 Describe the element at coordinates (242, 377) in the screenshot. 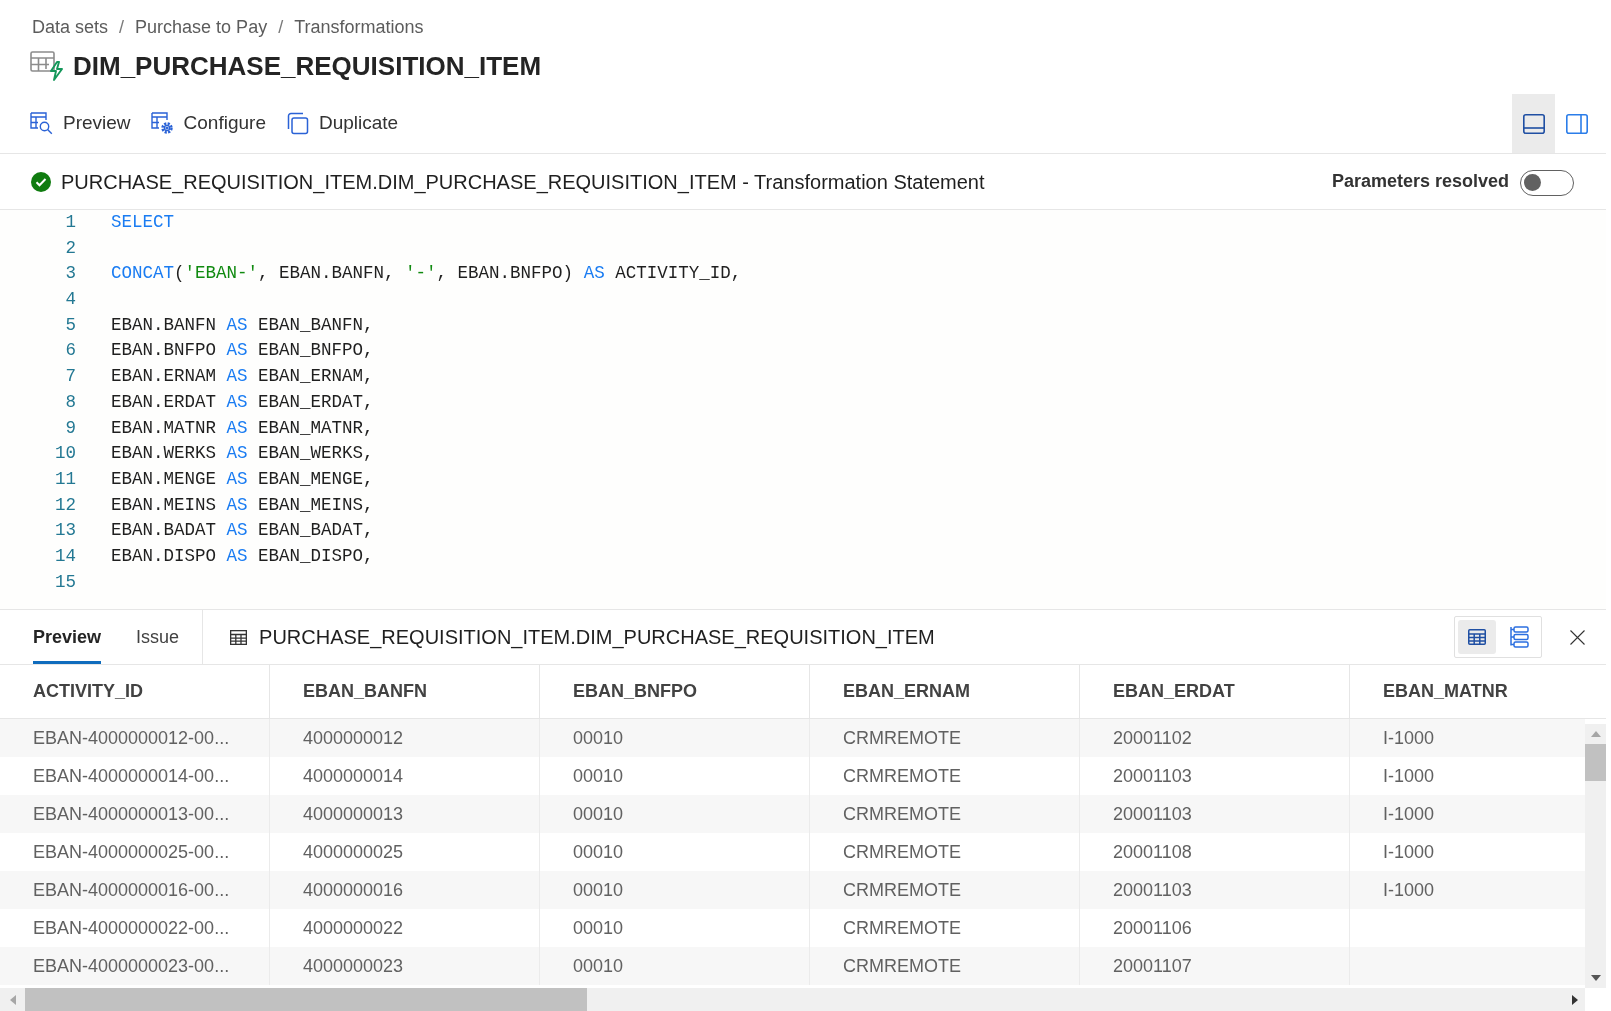

I see `code-line: EBAN.ERNAM AS EBAN_ERNAM,` at that location.